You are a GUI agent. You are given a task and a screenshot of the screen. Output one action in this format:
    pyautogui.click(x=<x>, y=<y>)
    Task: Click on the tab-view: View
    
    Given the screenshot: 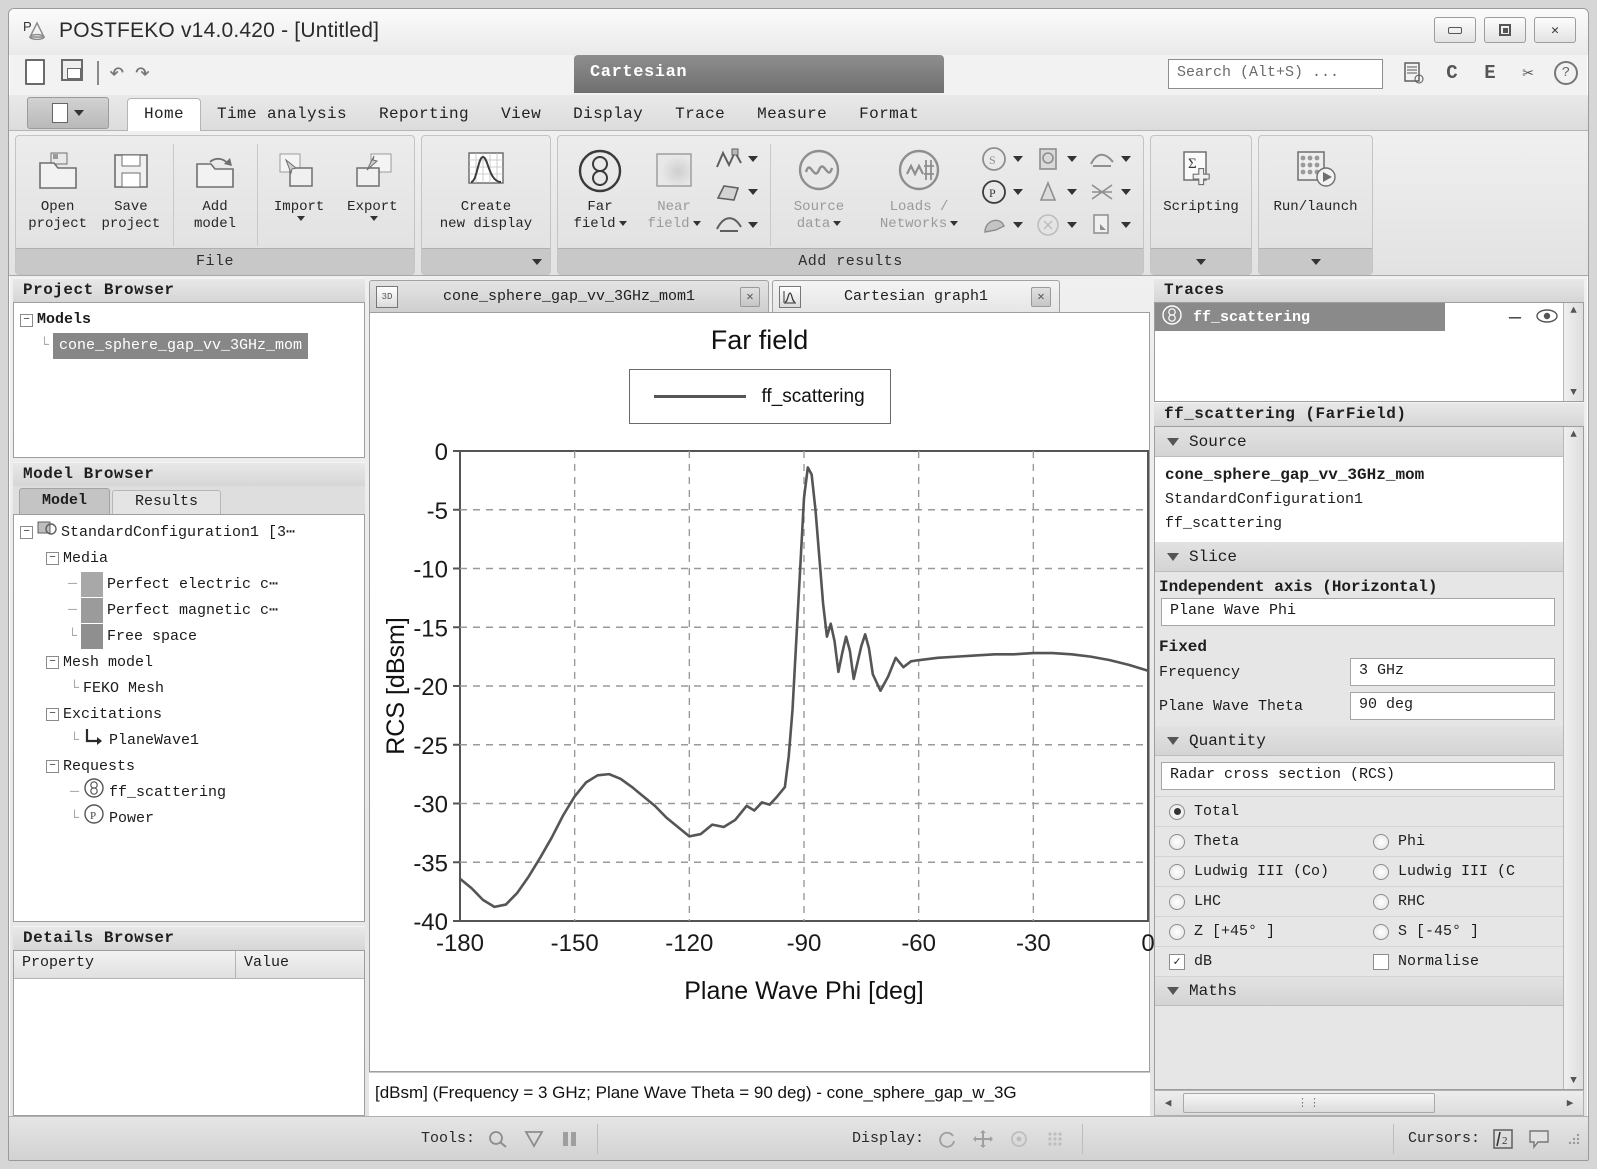 What is the action you would take?
    pyautogui.click(x=521, y=115)
    